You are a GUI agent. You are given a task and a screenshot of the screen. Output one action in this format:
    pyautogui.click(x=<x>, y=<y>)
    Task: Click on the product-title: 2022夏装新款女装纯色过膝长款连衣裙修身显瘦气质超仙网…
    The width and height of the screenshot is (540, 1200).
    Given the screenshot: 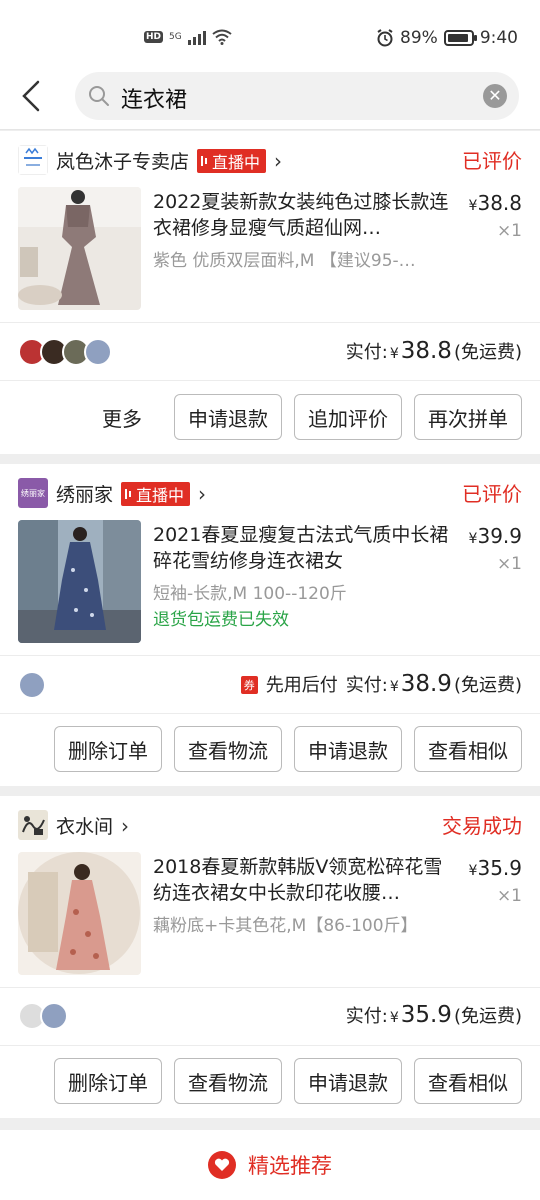 What is the action you would take?
    pyautogui.click(x=303, y=215)
    